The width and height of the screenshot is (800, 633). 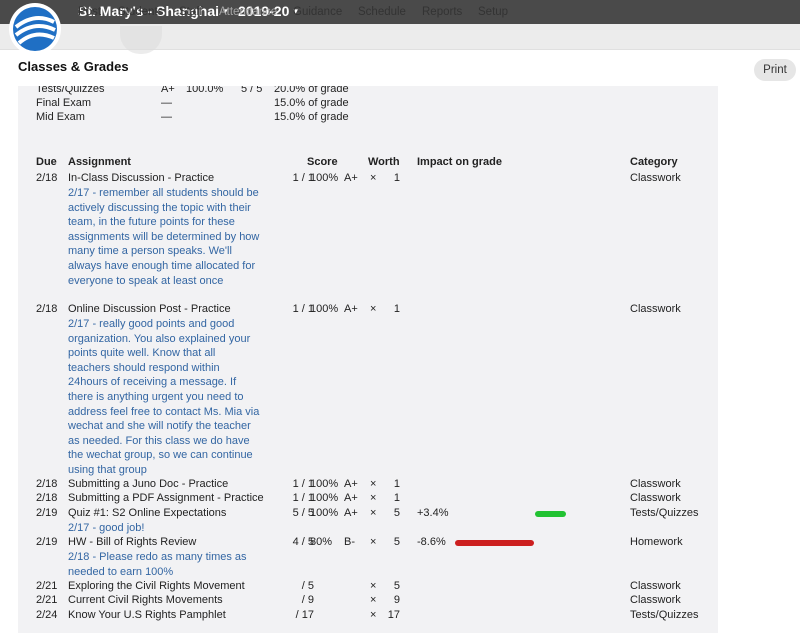 What do you see at coordinates (35, 29) in the screenshot?
I see `school-logo-icon` at bounding box center [35, 29].